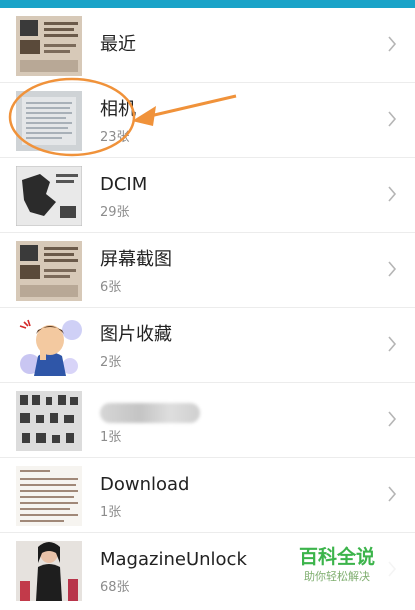 This screenshot has height=610, width=415. I want to click on status-bar-accent, so click(207, 4).